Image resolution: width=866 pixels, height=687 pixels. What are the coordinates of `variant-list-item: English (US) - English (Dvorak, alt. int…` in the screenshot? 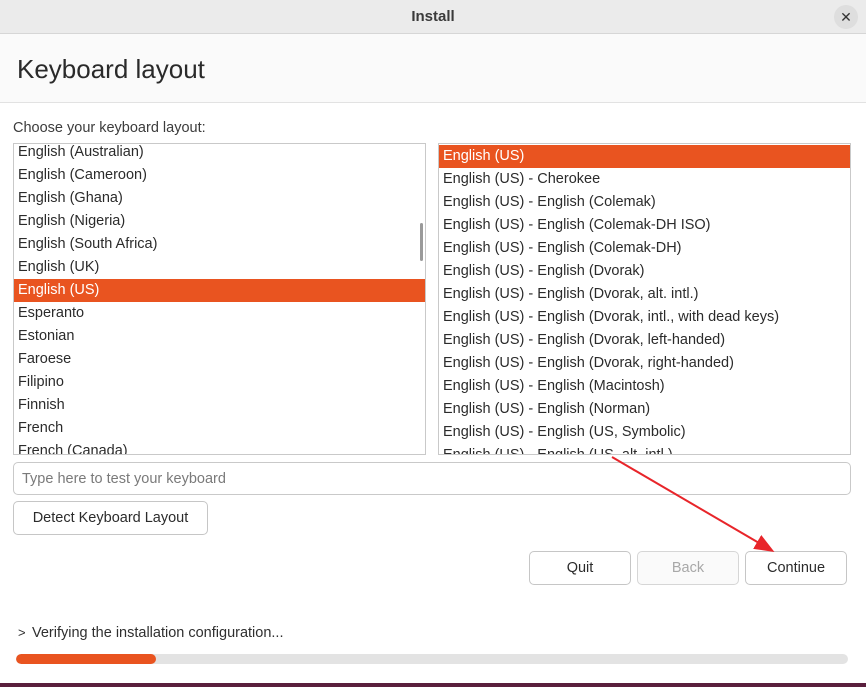 It's located at (644, 294).